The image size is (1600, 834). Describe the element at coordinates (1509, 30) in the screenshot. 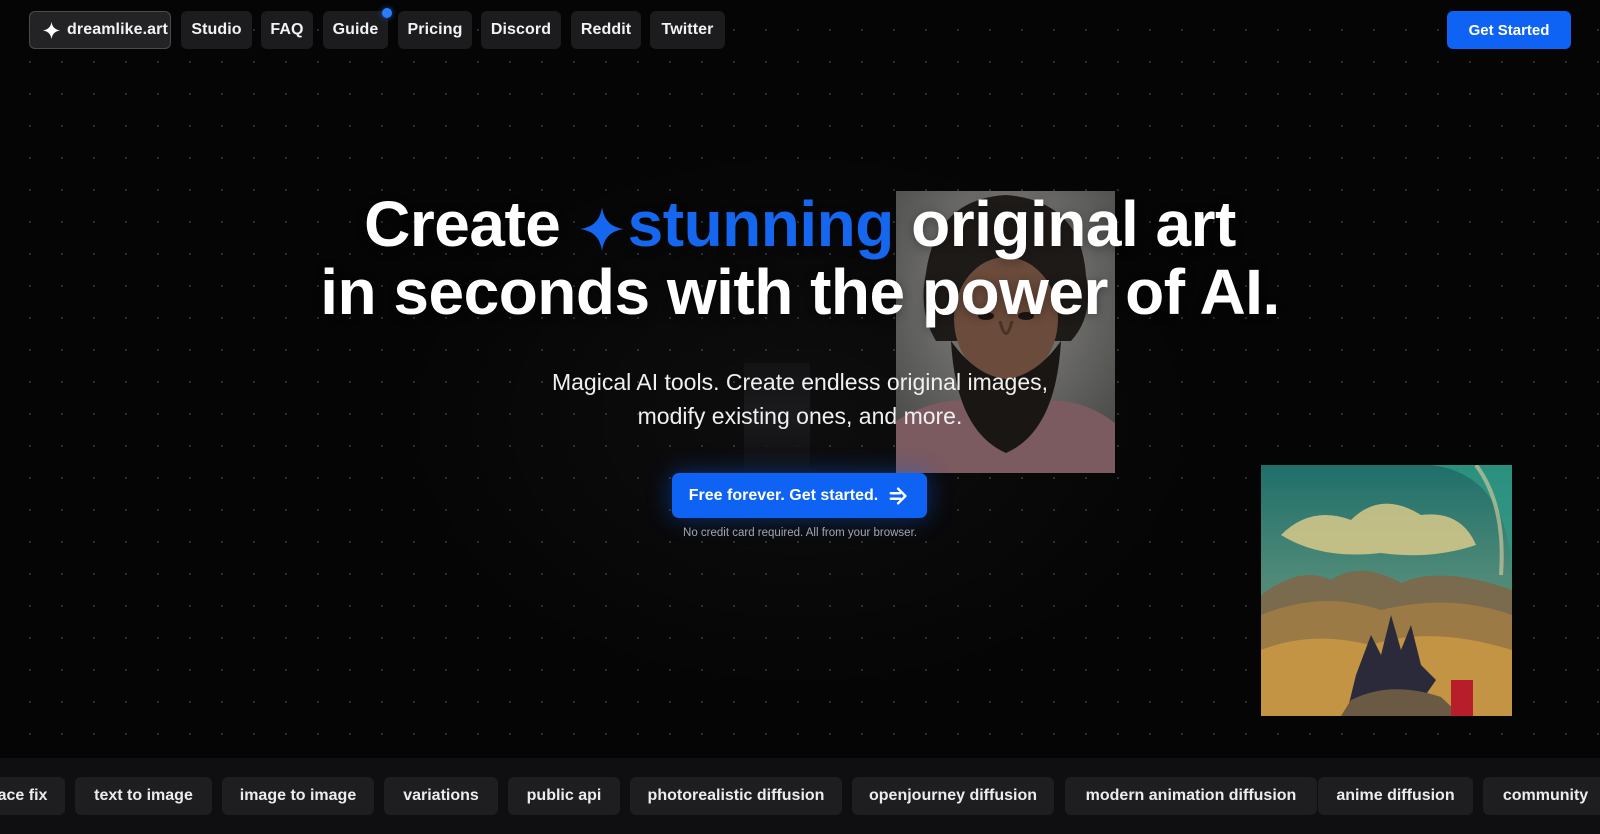

I see `get-started-button: Get Started` at that location.